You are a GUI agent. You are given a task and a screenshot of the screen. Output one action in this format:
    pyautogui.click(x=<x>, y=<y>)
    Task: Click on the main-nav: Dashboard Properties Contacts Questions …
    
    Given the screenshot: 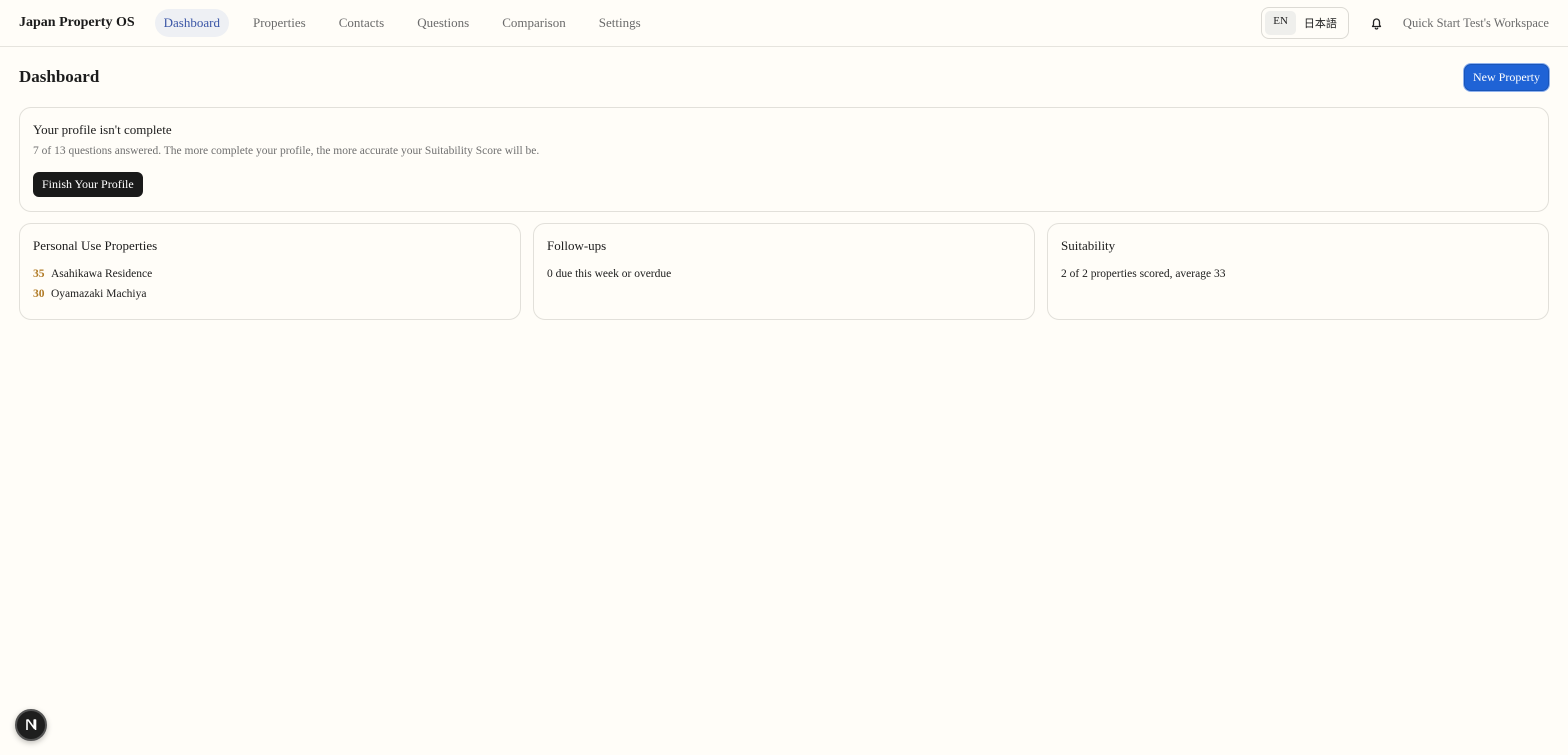 What is the action you would take?
    pyautogui.click(x=409, y=23)
    